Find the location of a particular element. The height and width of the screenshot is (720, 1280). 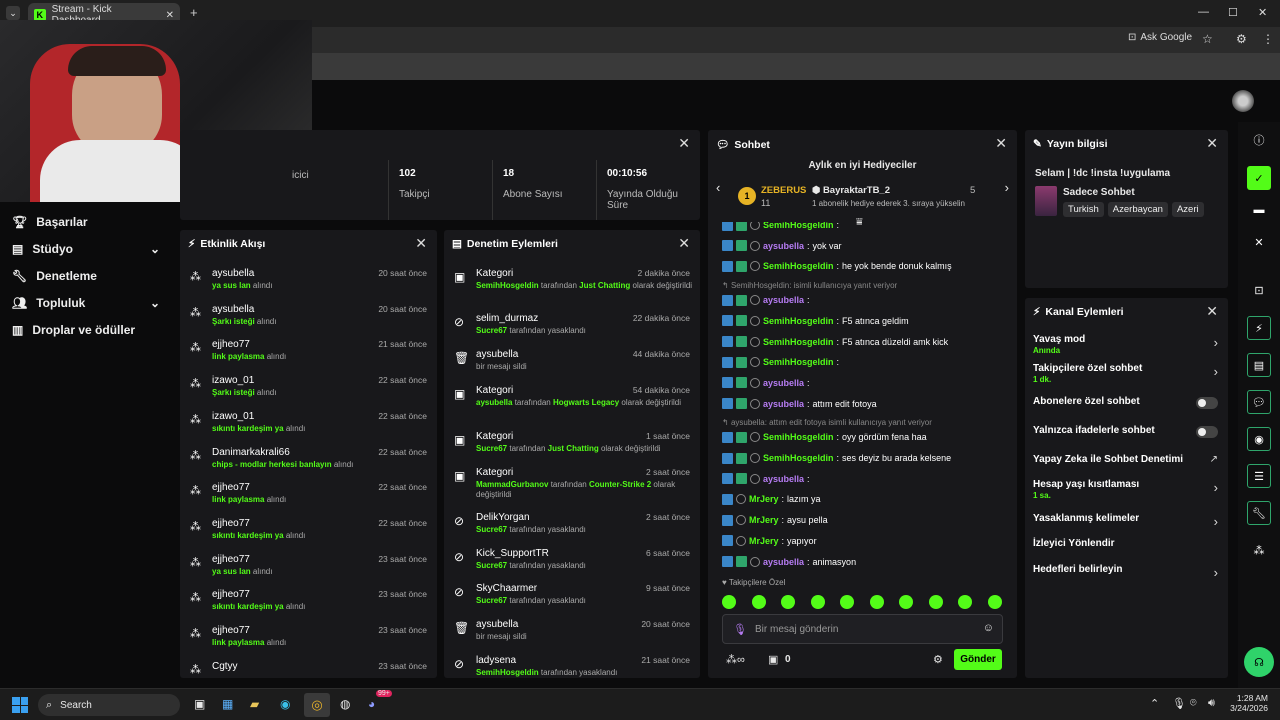

windows-start-icon is located at coordinates (20, 705).